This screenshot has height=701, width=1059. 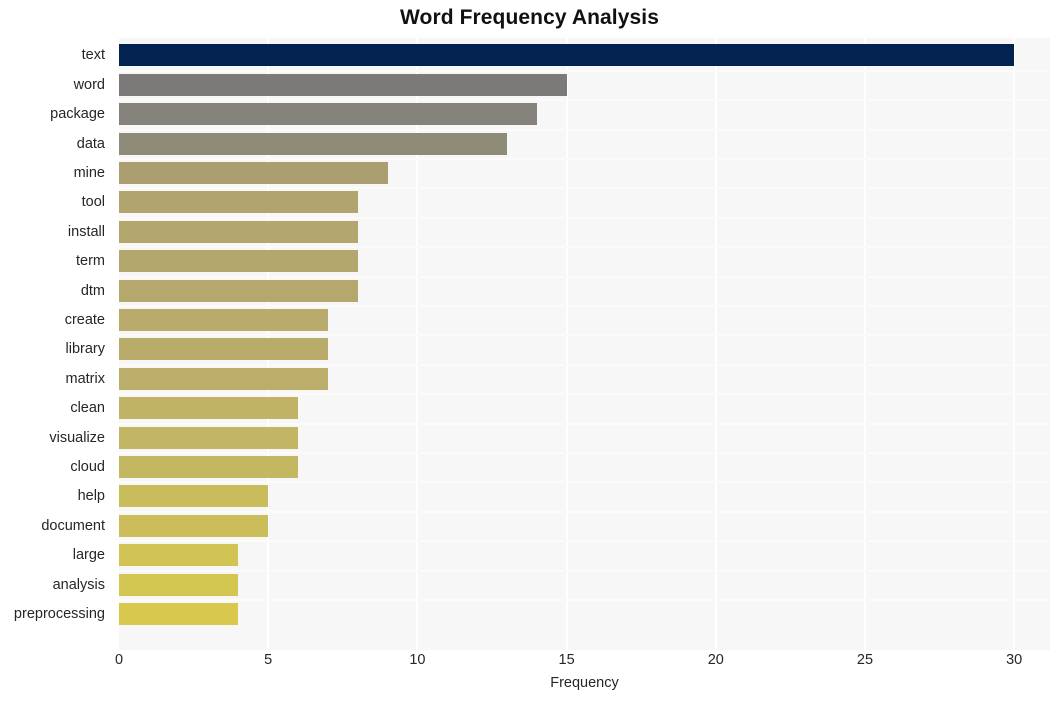 I want to click on y-axis-tick-label: large, so click(x=88, y=555).